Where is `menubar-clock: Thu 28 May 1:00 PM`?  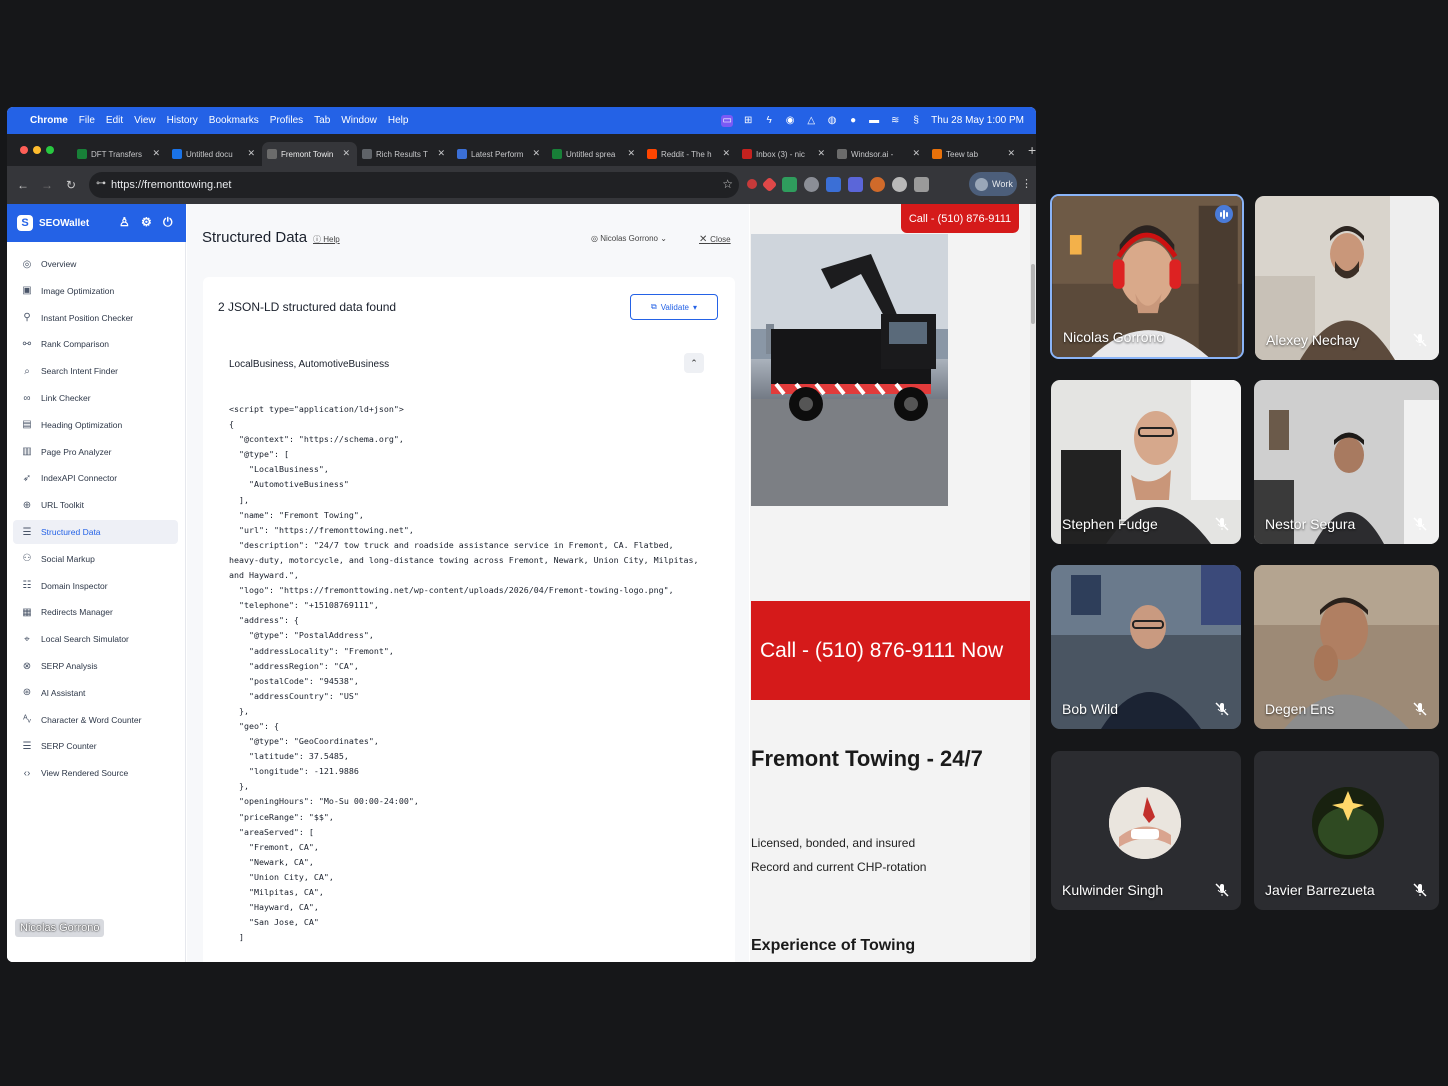 menubar-clock: Thu 28 May 1:00 PM is located at coordinates (977, 120).